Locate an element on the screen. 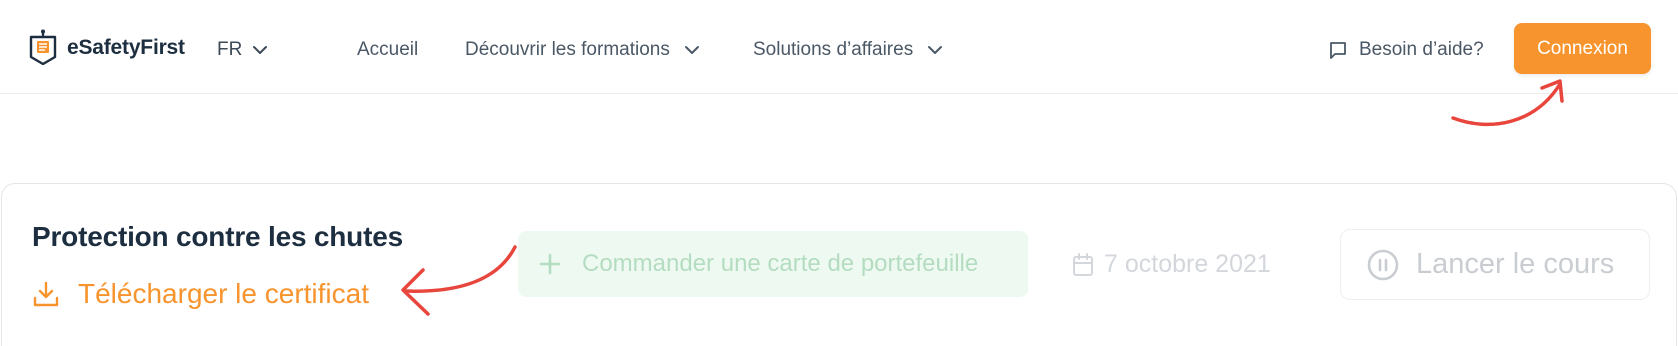 The width and height of the screenshot is (1678, 346). course-title: Protection contre les chutes is located at coordinates (217, 236).